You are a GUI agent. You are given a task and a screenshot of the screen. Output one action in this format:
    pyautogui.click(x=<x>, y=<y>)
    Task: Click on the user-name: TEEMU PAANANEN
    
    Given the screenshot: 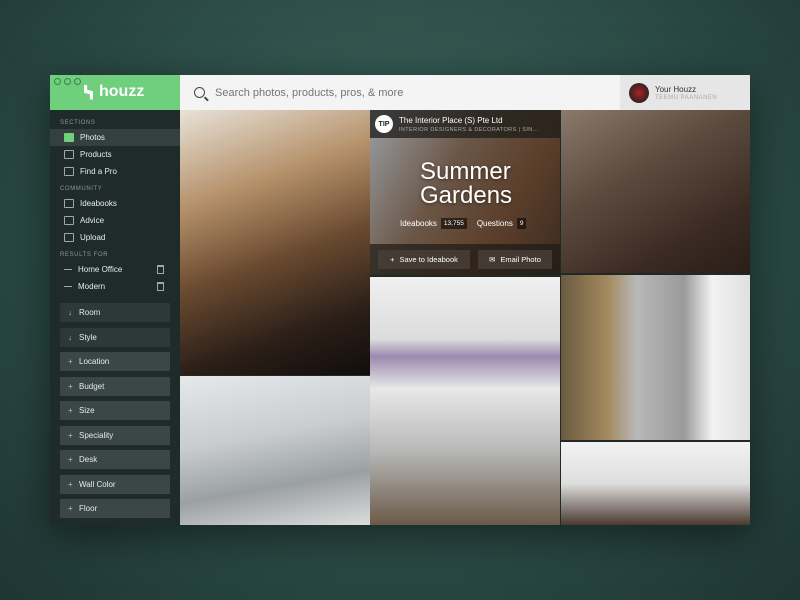 What is the action you would take?
    pyautogui.click(x=686, y=97)
    